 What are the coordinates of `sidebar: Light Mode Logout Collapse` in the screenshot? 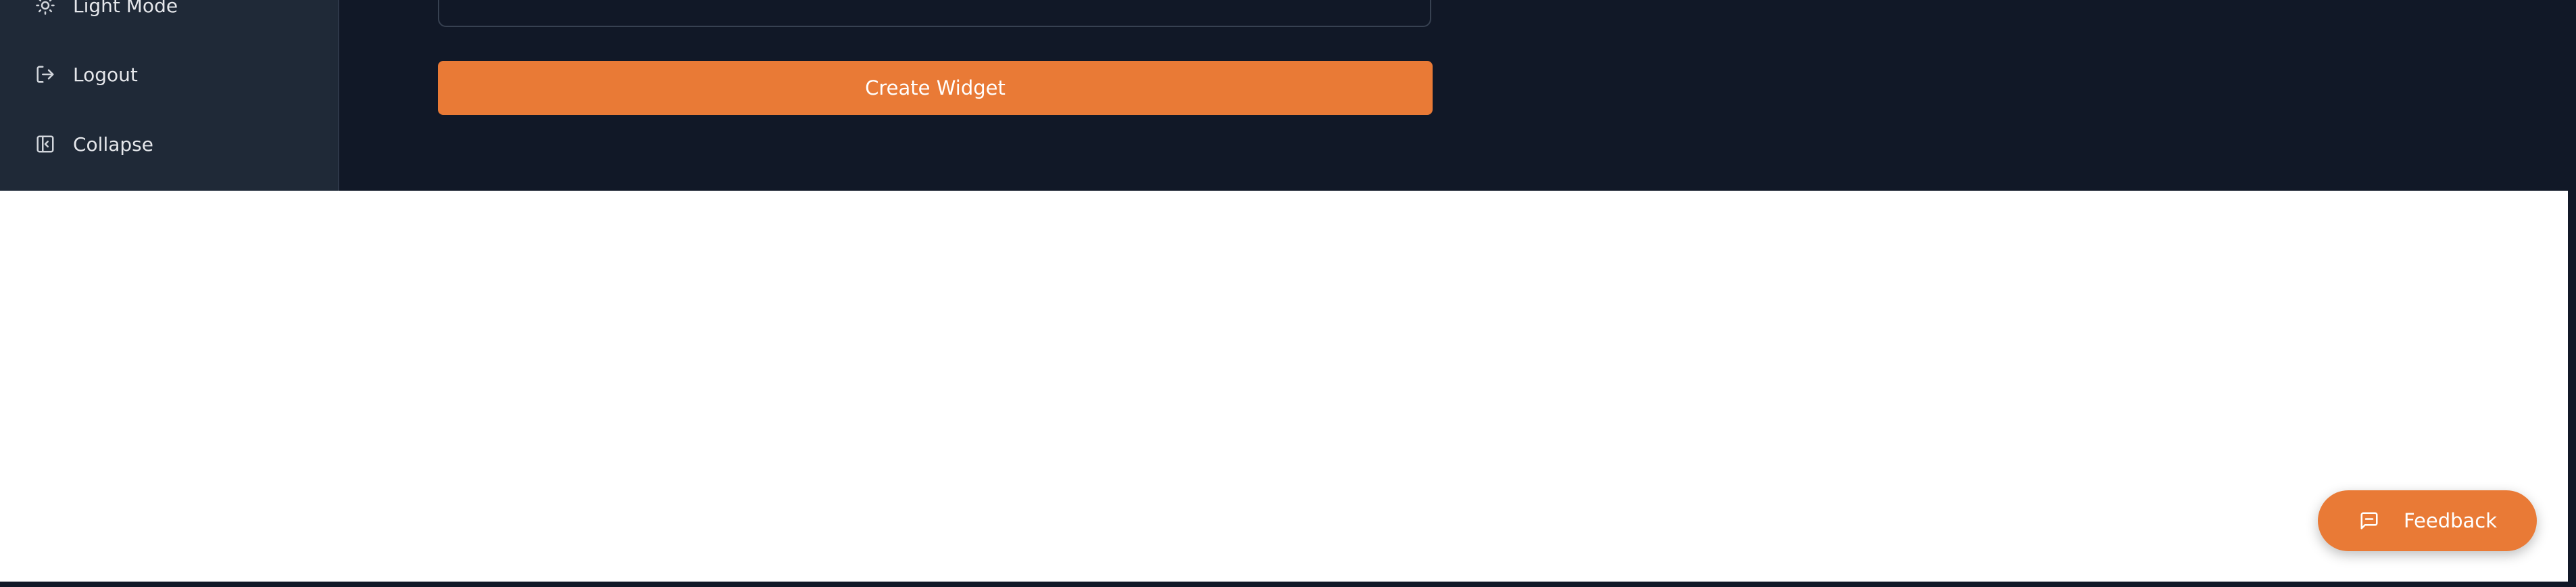 It's located at (170, 95).